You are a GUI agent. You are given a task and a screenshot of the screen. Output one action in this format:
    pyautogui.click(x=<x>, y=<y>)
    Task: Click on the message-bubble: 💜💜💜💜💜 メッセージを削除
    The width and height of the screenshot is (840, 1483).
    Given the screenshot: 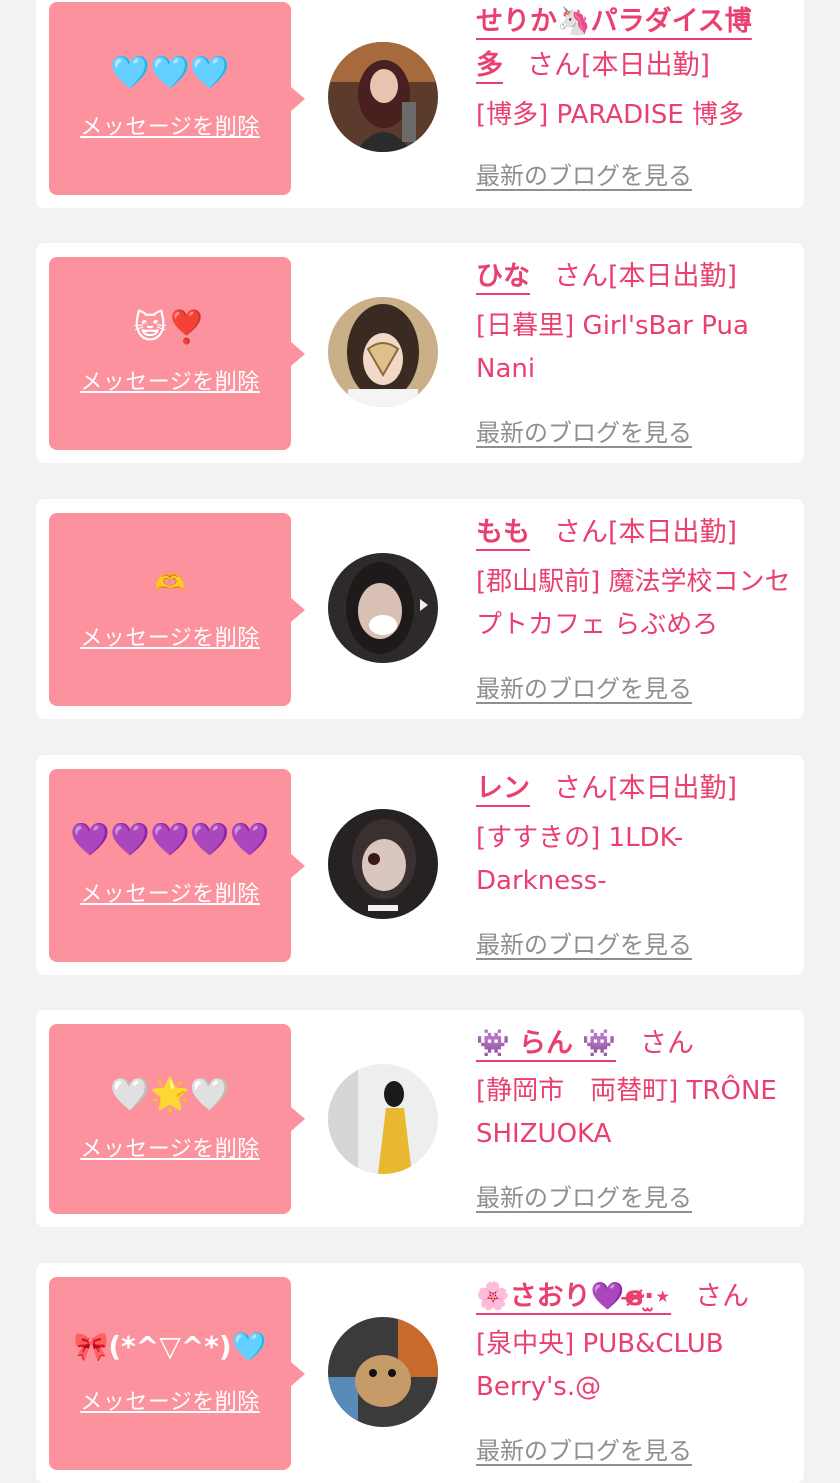 What is the action you would take?
    pyautogui.click(x=177, y=865)
    